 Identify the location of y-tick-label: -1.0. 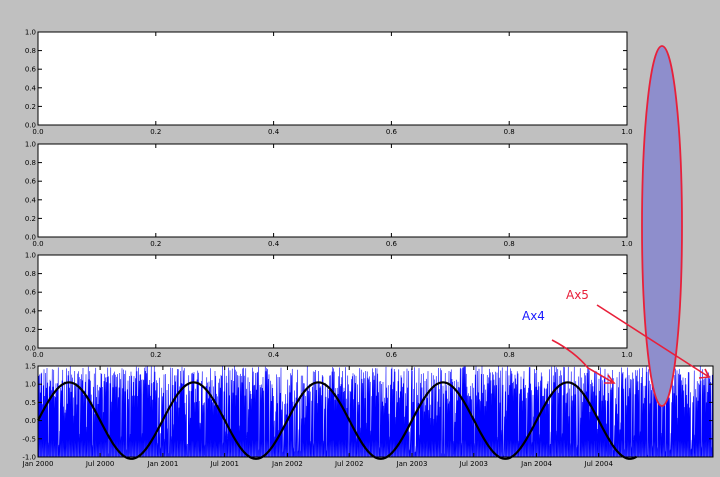
(29, 458).